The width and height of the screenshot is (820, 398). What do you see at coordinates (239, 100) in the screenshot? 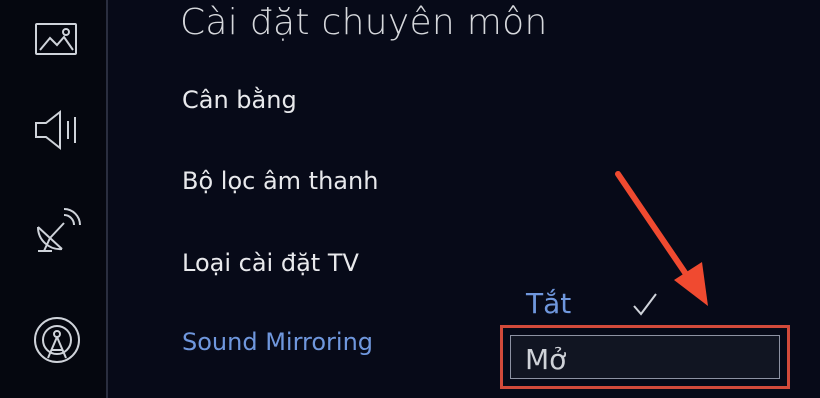
I see `menu-item-balance: Cân bằng` at bounding box center [239, 100].